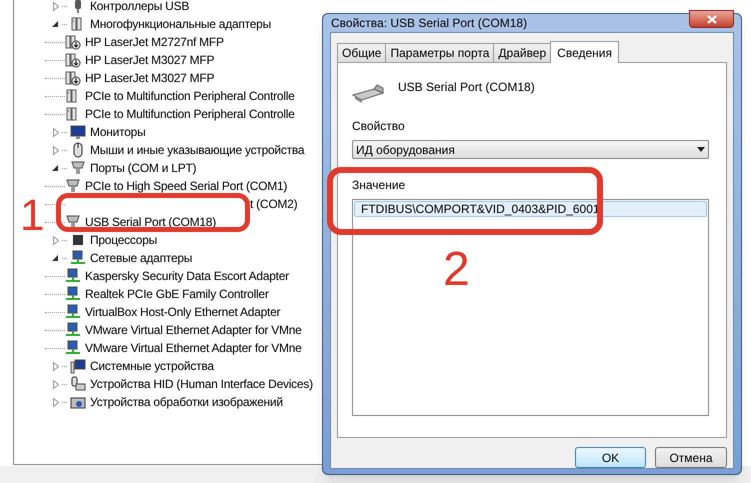 This screenshot has width=751, height=483. Describe the element at coordinates (78, 384) in the screenshot. I see `keyboard-icon` at that location.